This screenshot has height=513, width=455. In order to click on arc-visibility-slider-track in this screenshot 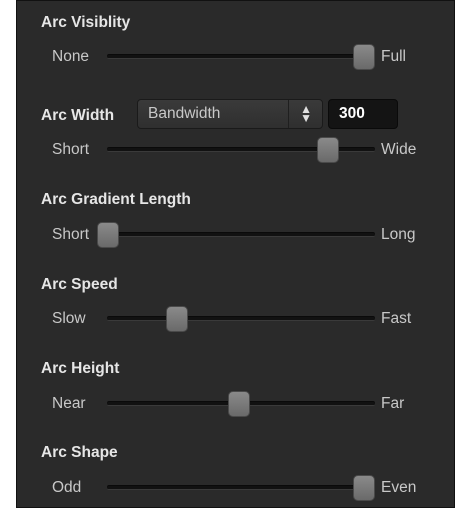, I will do `click(241, 56)`.